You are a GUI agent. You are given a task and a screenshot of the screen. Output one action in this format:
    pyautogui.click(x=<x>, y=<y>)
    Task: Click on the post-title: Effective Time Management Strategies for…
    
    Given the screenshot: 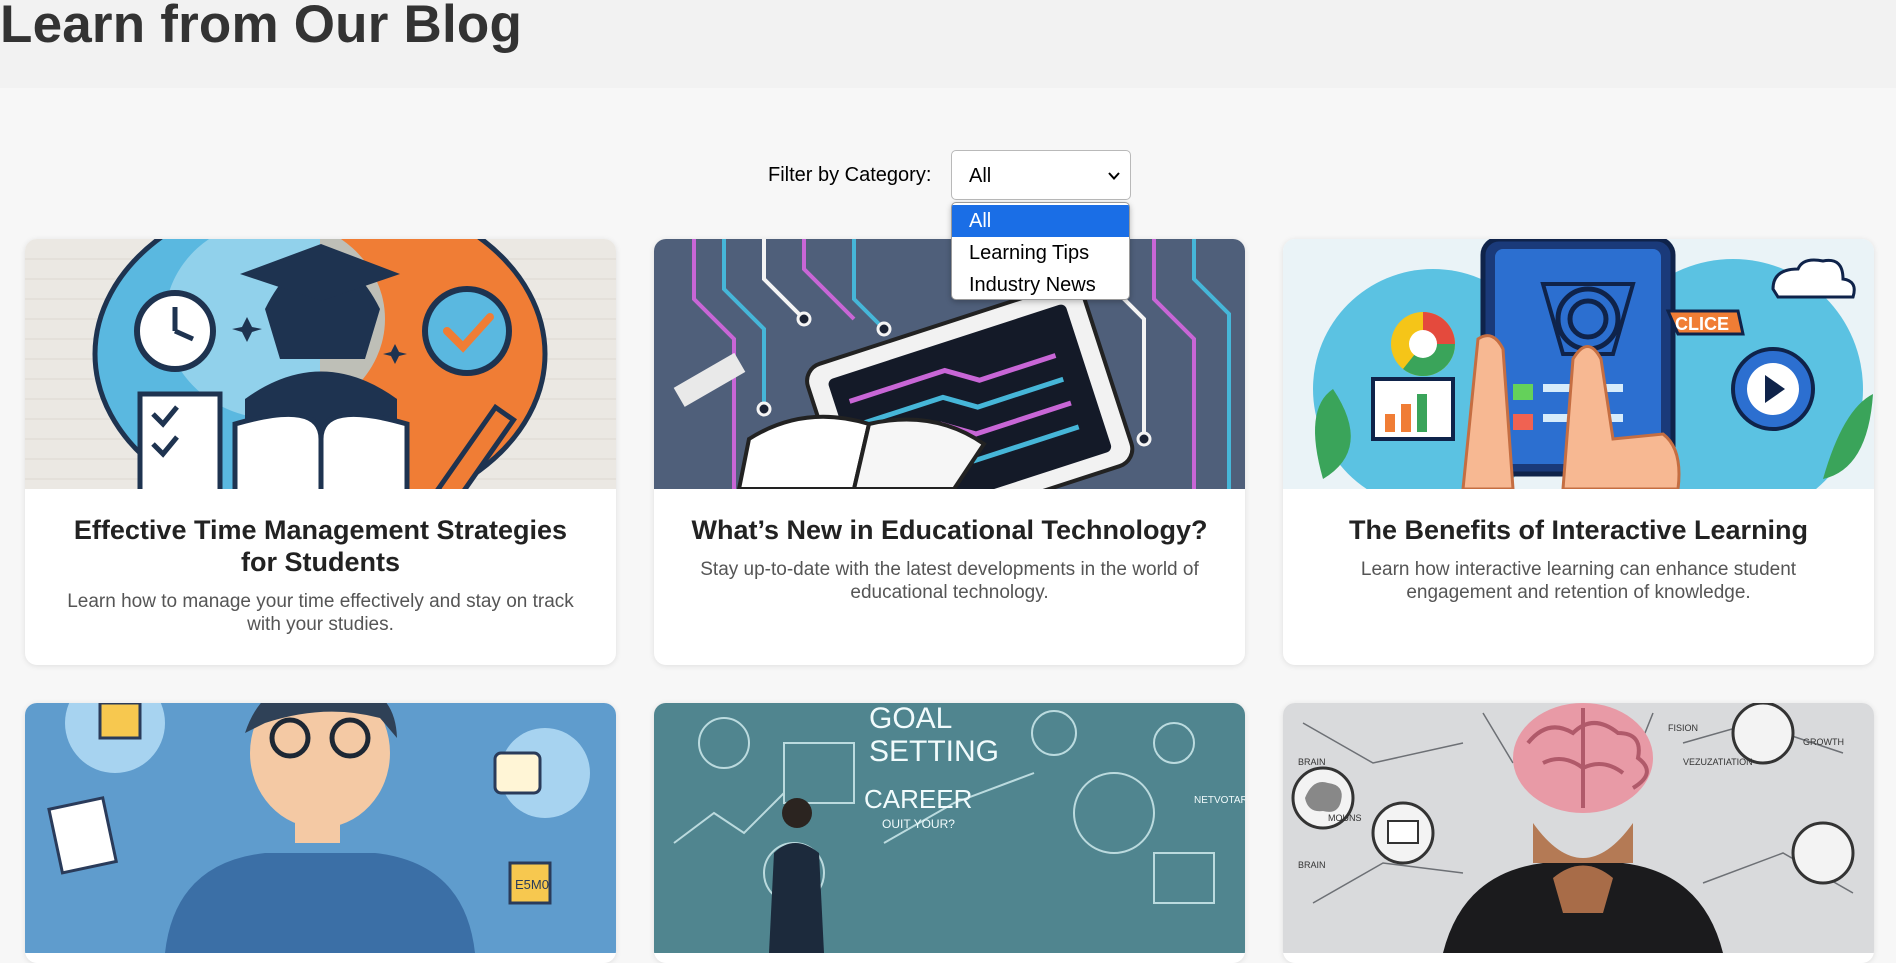 What is the action you would take?
    pyautogui.click(x=320, y=546)
    